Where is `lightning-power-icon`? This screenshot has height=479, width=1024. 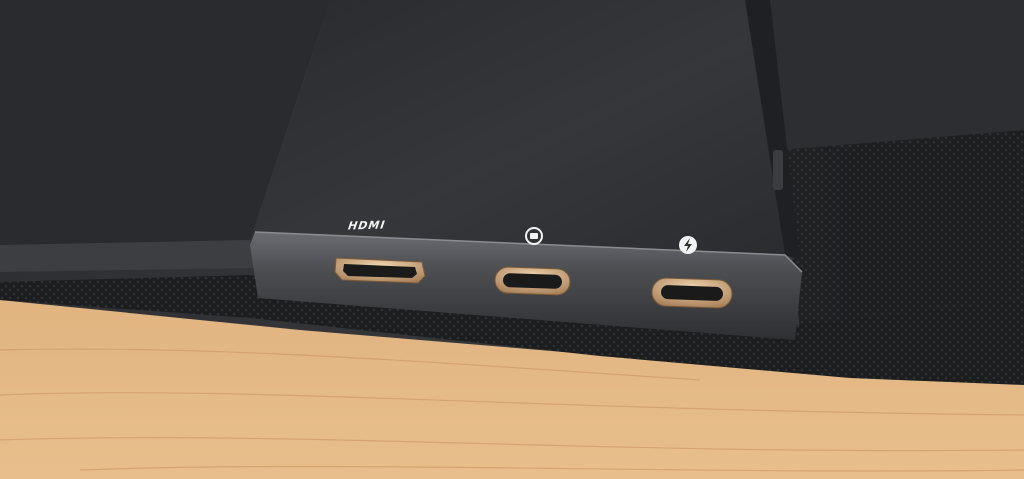
lightning-power-icon is located at coordinates (688, 245).